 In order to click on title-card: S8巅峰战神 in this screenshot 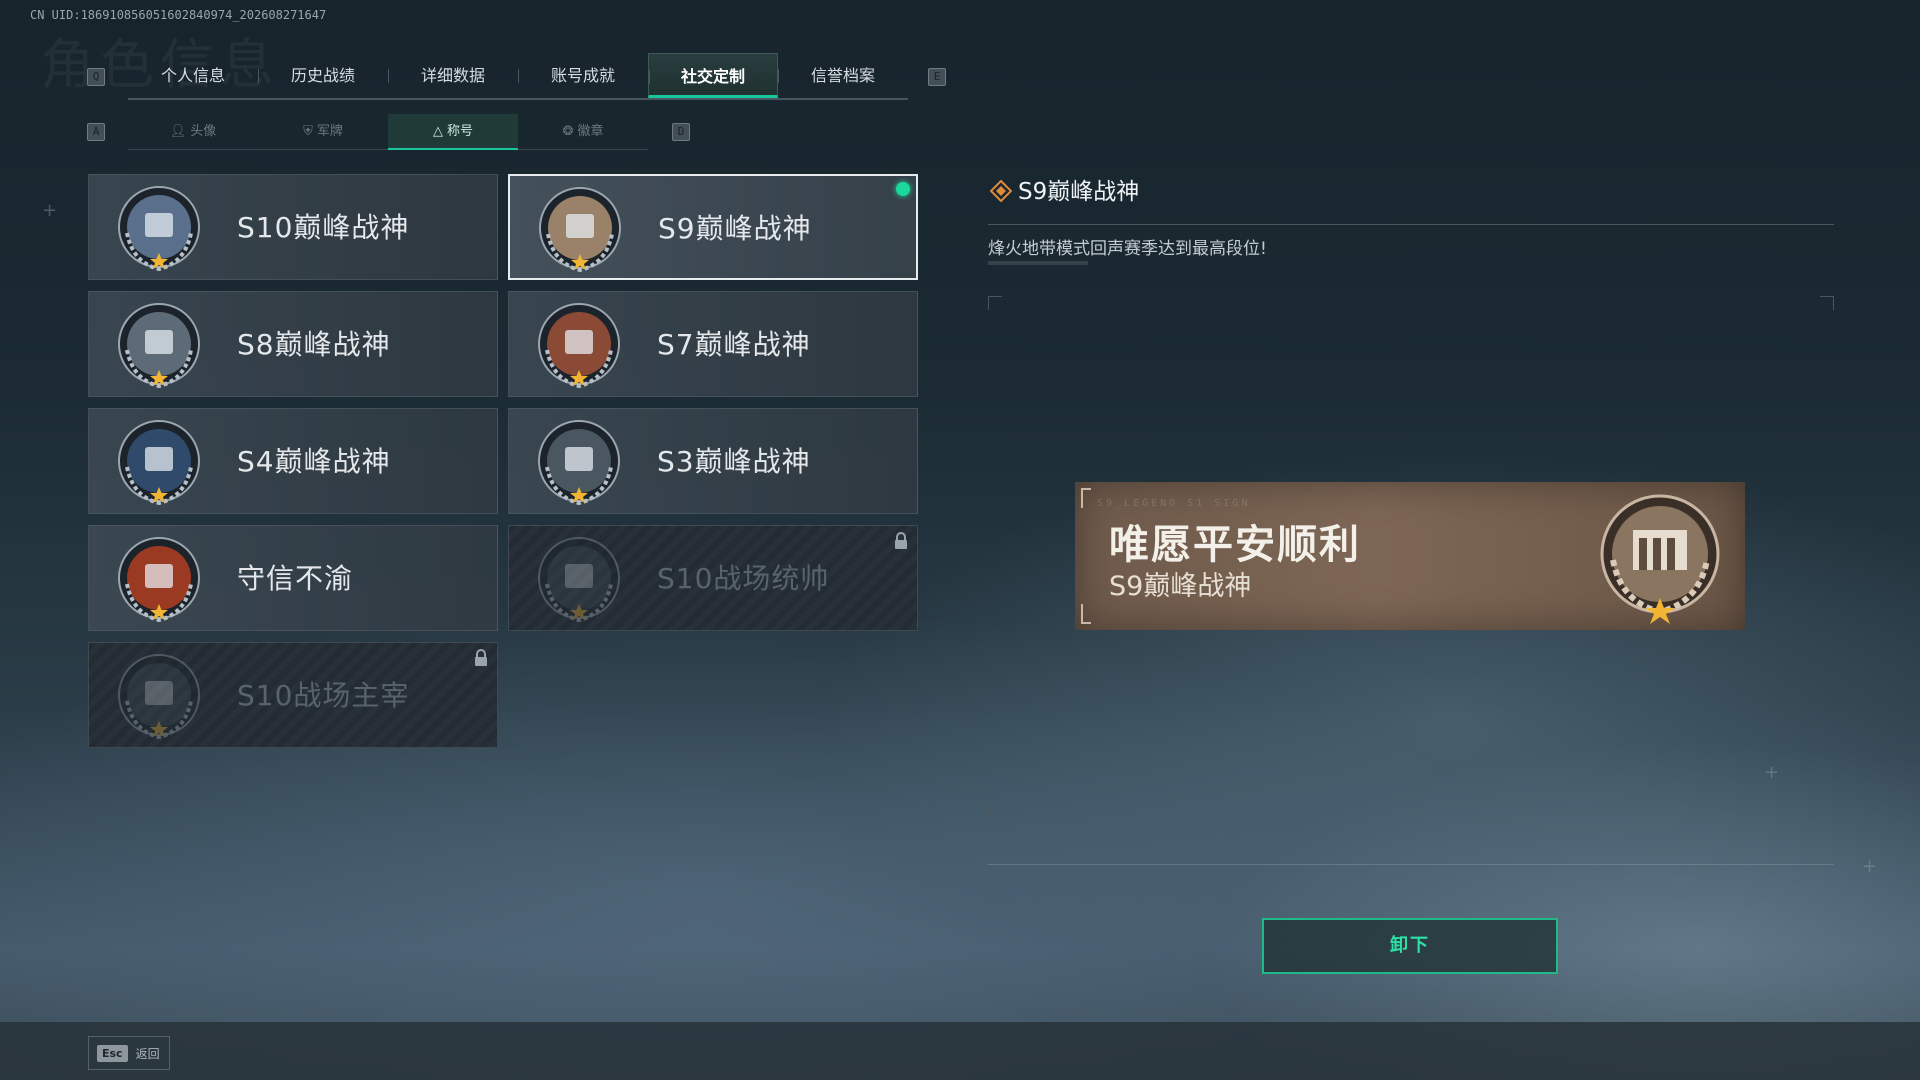, I will do `click(293, 344)`.